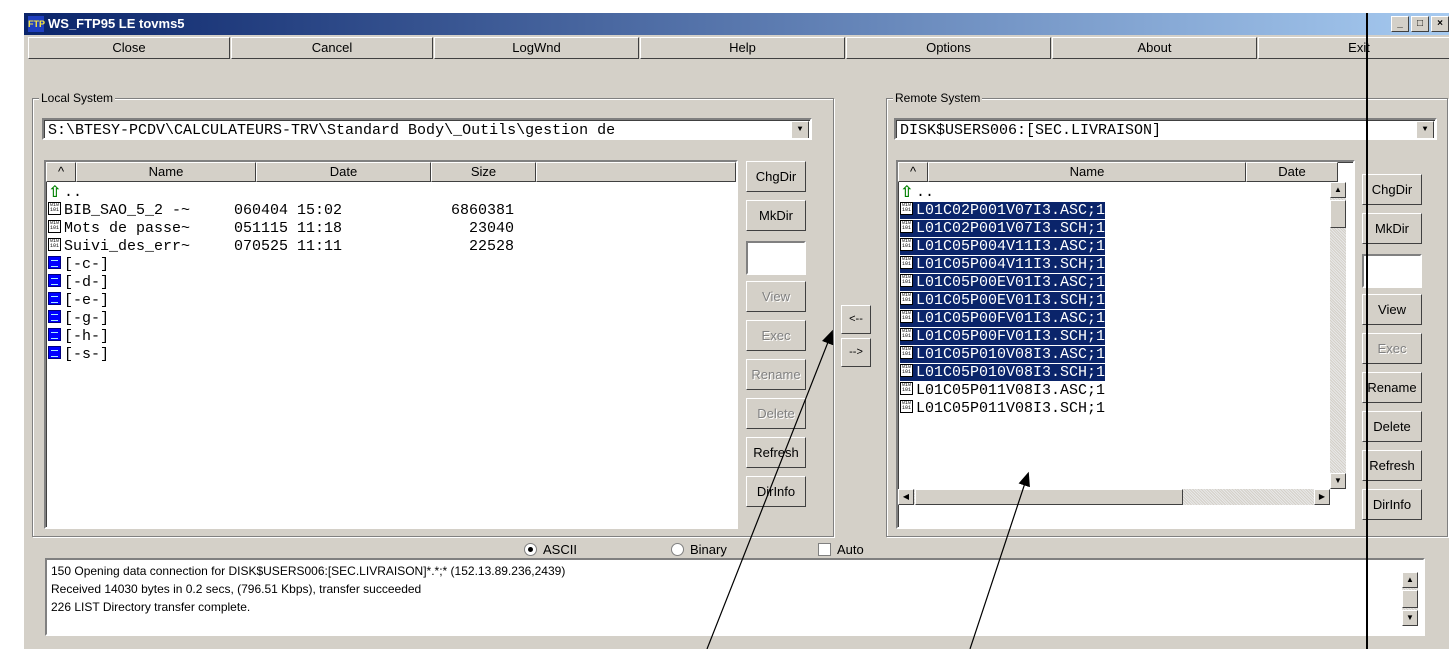  Describe the element at coordinates (868, 489) in the screenshot. I see `annotation-arrows` at that location.